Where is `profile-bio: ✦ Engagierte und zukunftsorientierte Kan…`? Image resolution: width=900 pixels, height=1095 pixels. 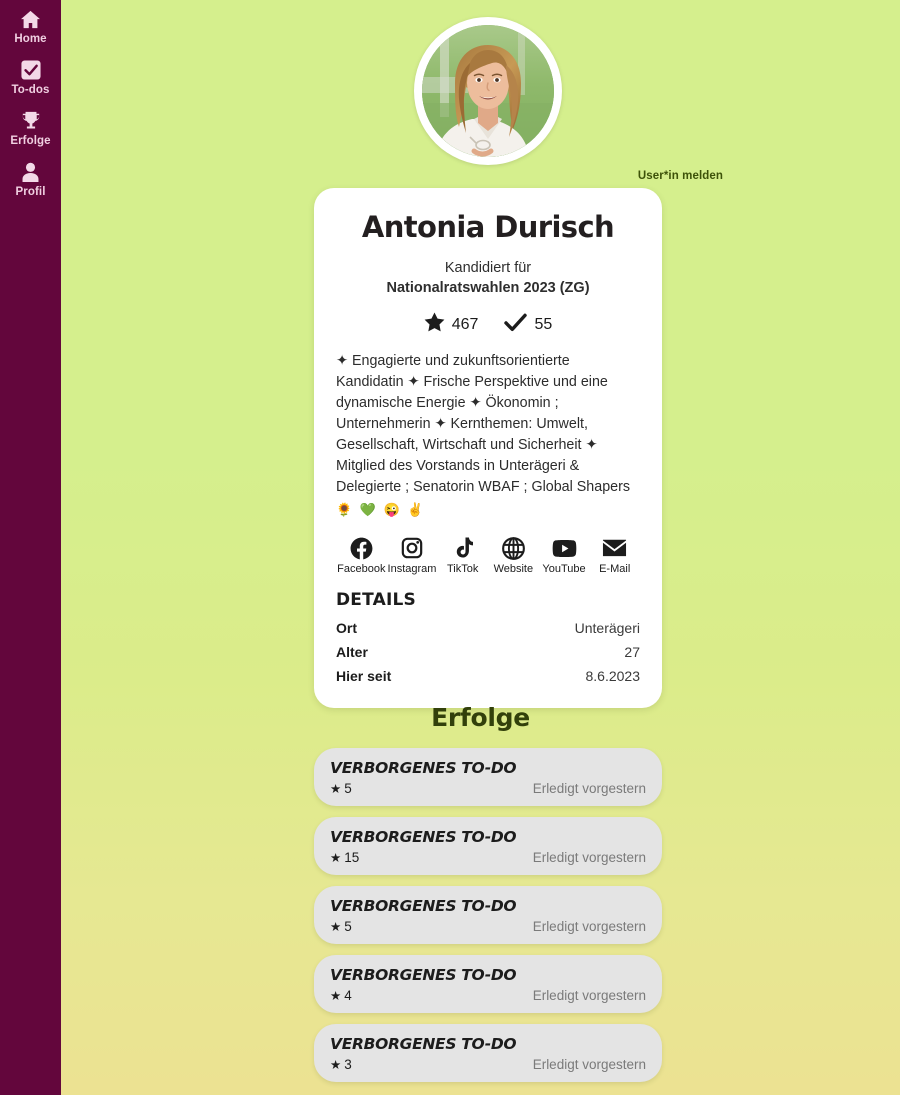 profile-bio: ✦ Engagierte und zukunftsorientierte Kan… is located at coordinates (483, 424).